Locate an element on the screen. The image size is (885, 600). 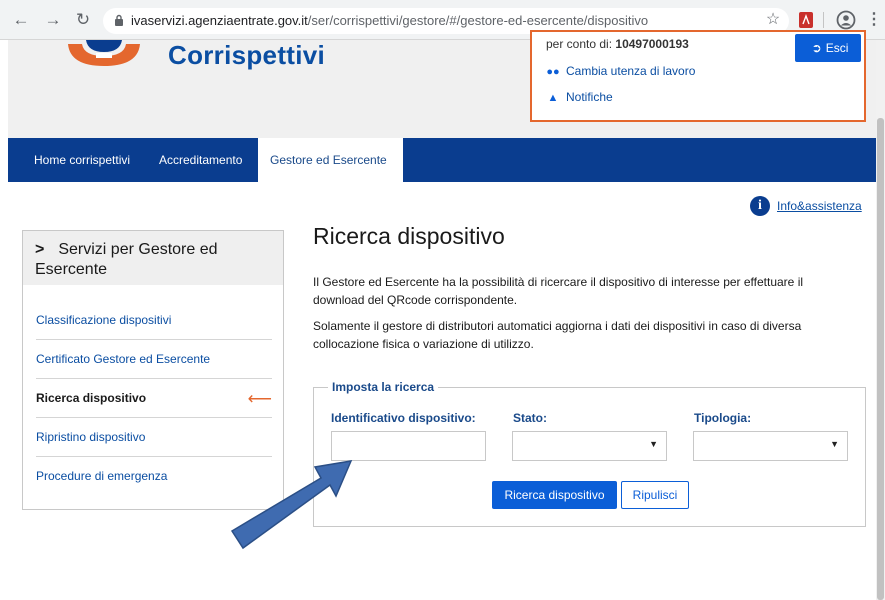
stato-select: ▼ is located at coordinates (589, 446).